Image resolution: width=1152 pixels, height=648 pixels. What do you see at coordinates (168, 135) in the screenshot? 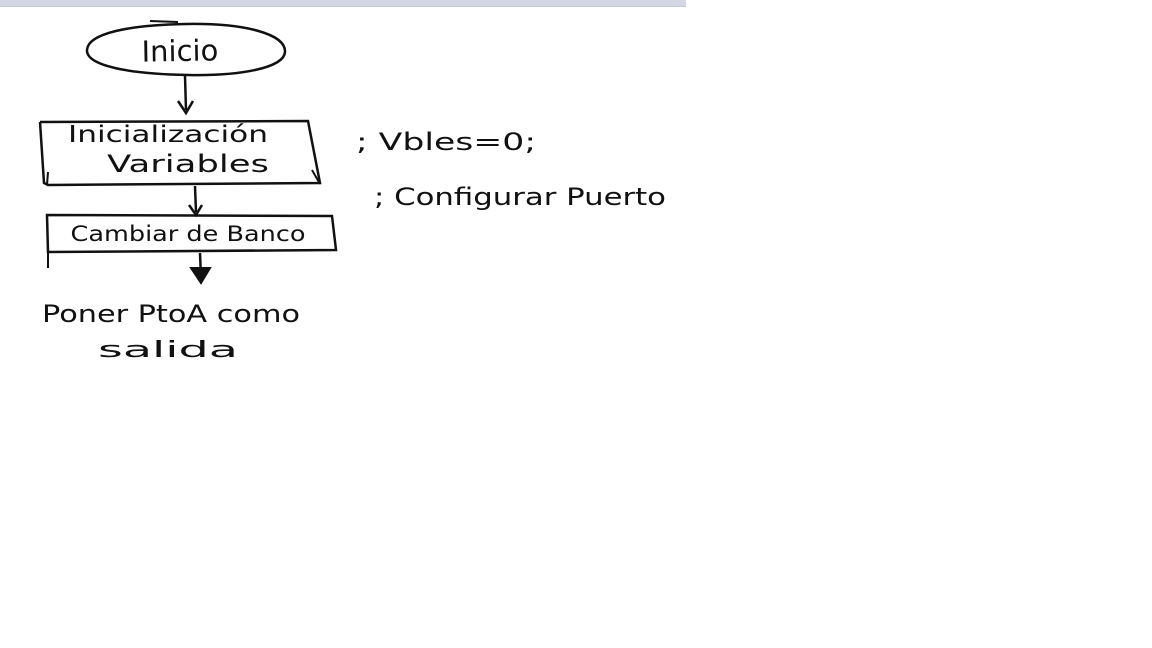
I see `init-label-line1: Inicialización` at bounding box center [168, 135].